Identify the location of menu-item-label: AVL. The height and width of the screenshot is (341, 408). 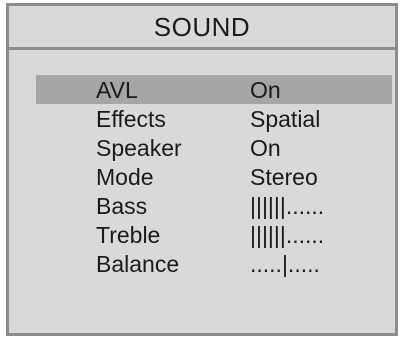
(117, 90).